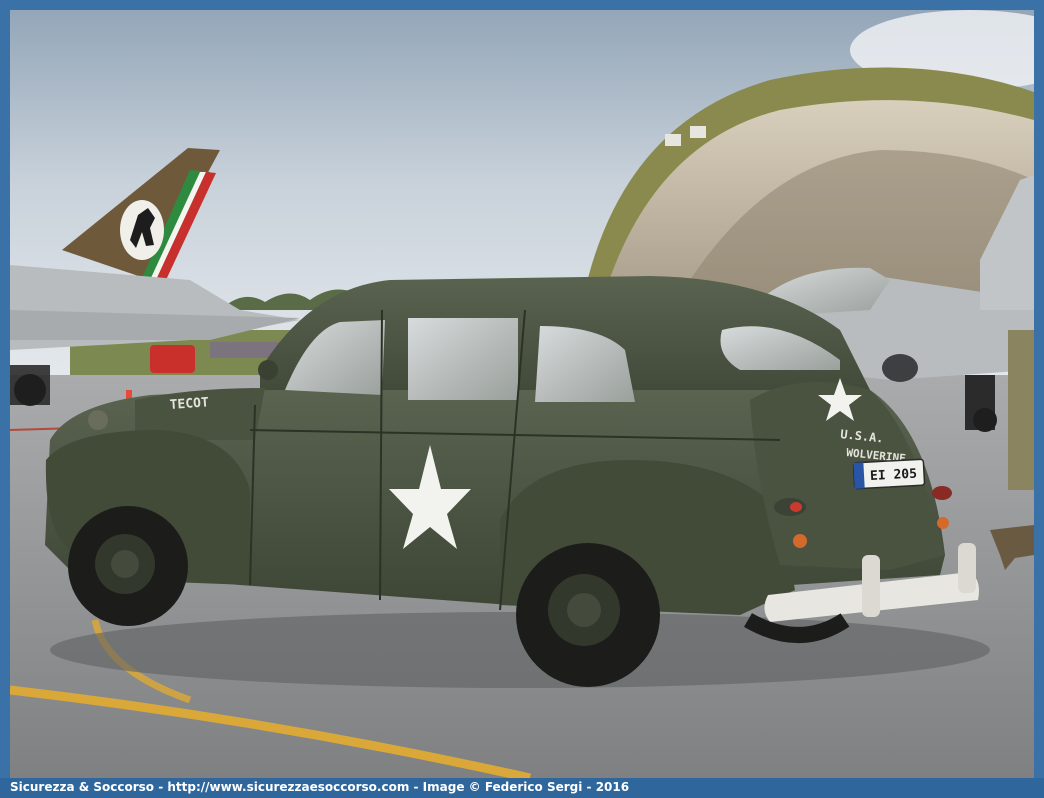  I want to click on front-door-window, so click(463, 359).